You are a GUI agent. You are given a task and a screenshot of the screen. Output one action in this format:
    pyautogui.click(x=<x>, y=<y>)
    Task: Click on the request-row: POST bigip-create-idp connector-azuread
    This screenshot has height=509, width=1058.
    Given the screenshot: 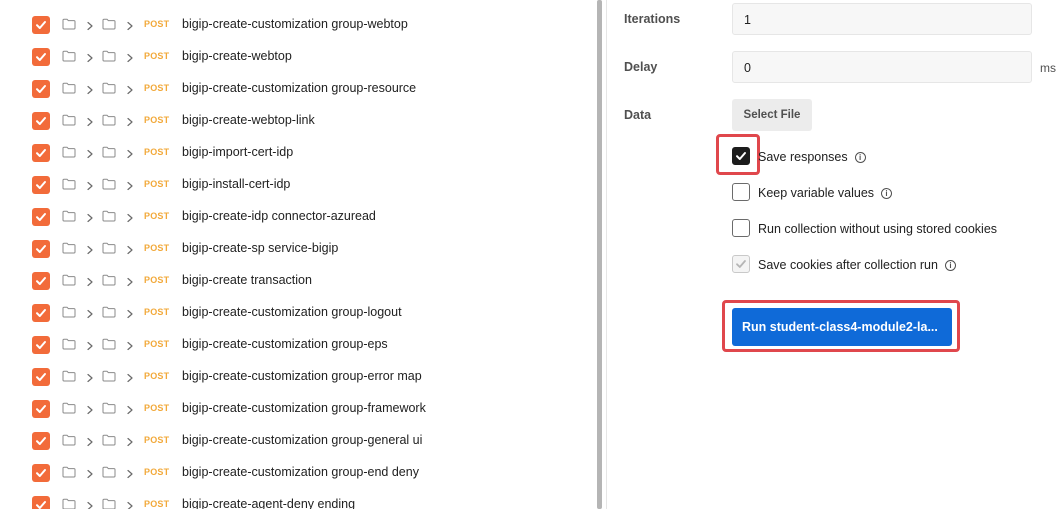 What is the action you would take?
    pyautogui.click(x=298, y=217)
    